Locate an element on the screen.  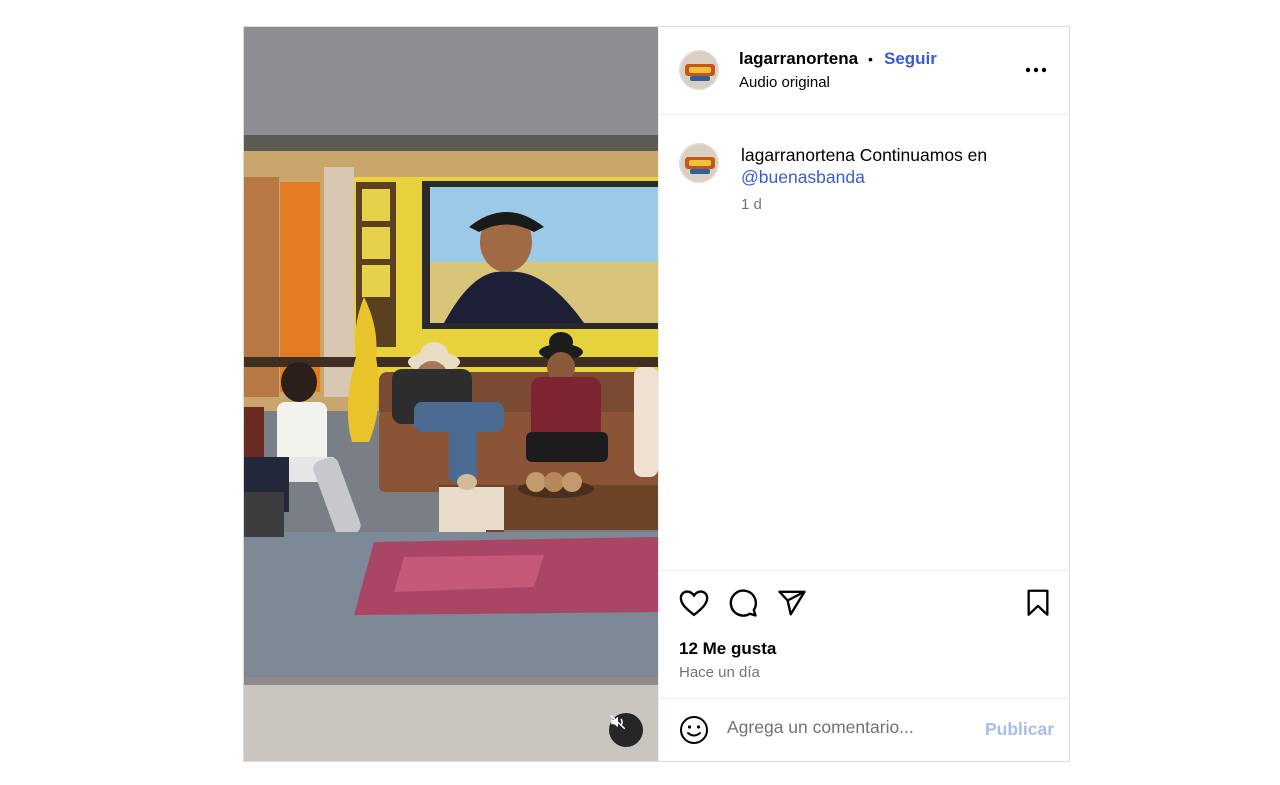
save-button is located at coordinates (1038, 603).